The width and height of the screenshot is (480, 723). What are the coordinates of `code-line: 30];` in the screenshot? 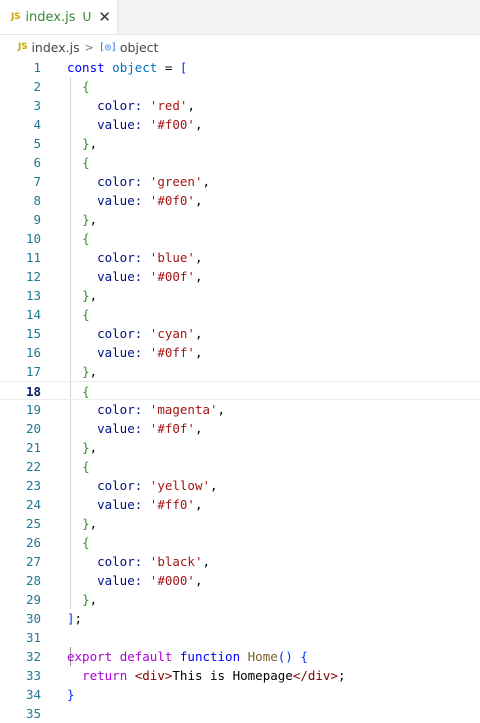 It's located at (240, 618).